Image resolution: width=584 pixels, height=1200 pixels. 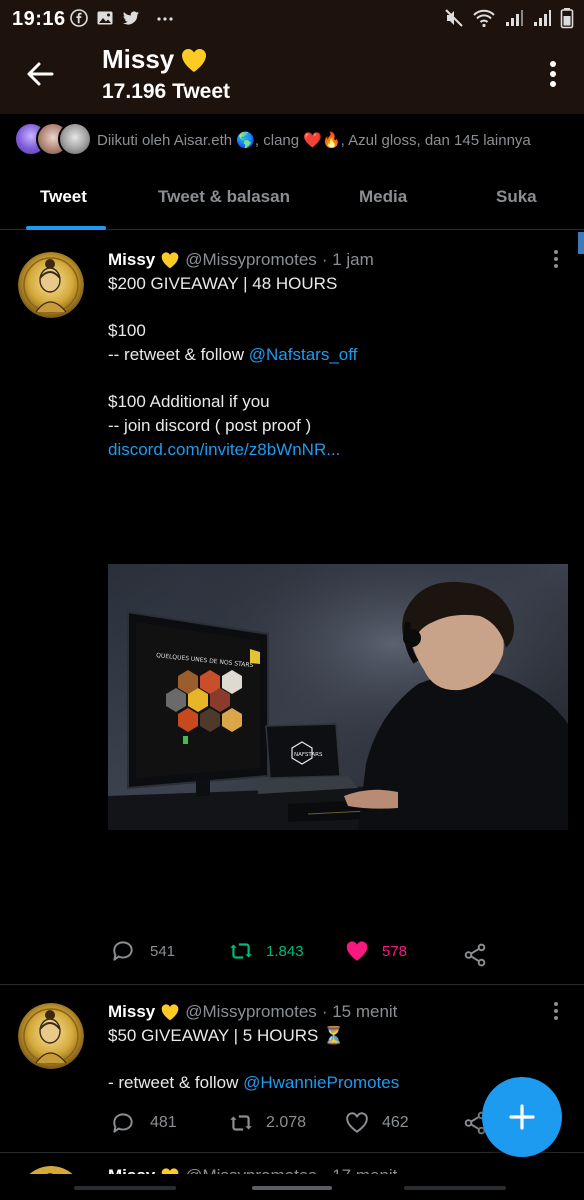 I want to click on profile-name-row: Missy, so click(x=155, y=59).